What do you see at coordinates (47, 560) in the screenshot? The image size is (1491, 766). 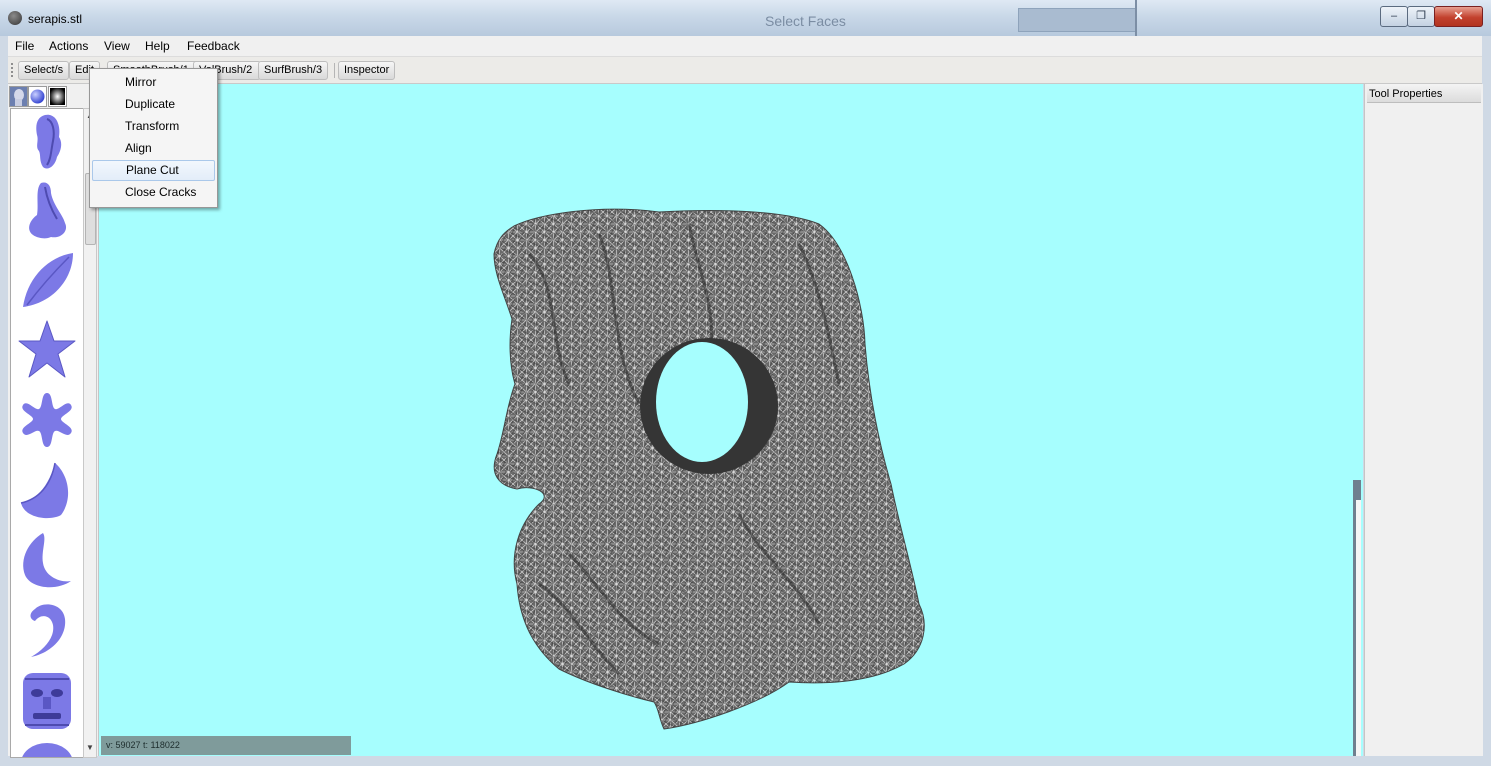 I see `drop-icon` at bounding box center [47, 560].